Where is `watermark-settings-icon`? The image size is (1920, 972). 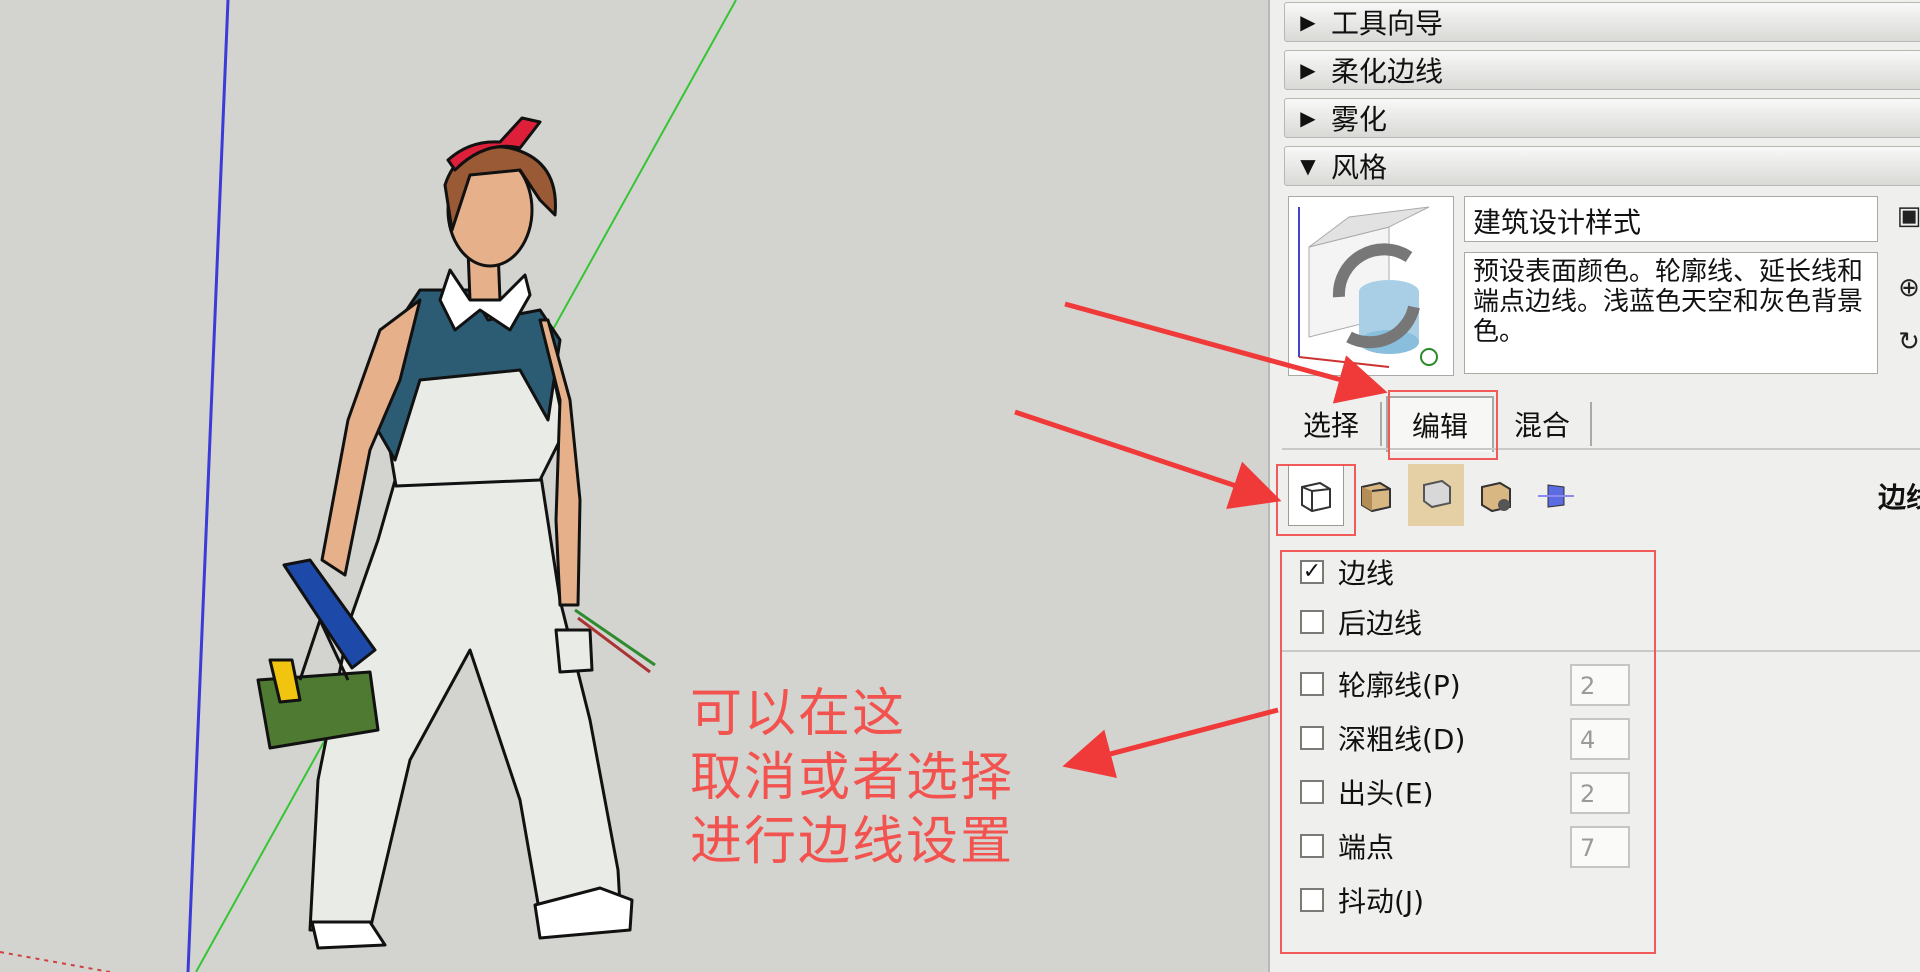
watermark-settings-icon is located at coordinates (1496, 497).